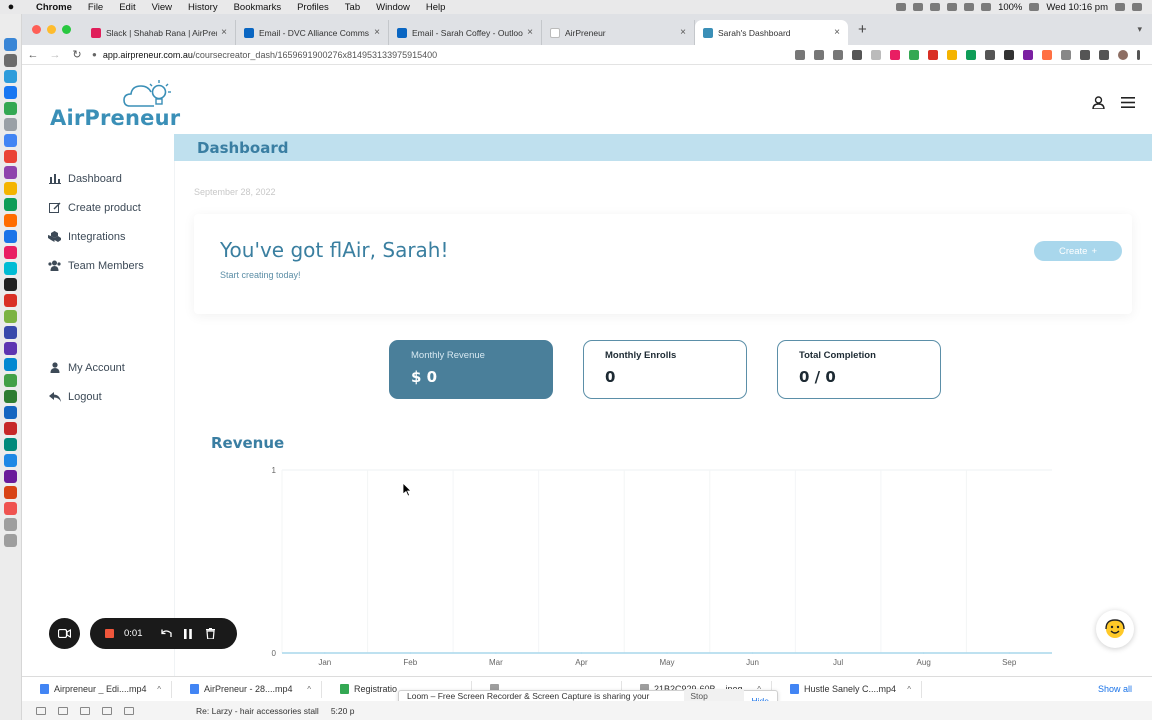 The image size is (1152, 720). What do you see at coordinates (393, 7) in the screenshot?
I see `menu-window: Window` at bounding box center [393, 7].